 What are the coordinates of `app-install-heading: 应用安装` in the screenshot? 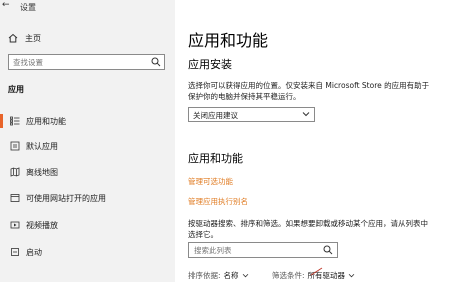 It's located at (210, 64).